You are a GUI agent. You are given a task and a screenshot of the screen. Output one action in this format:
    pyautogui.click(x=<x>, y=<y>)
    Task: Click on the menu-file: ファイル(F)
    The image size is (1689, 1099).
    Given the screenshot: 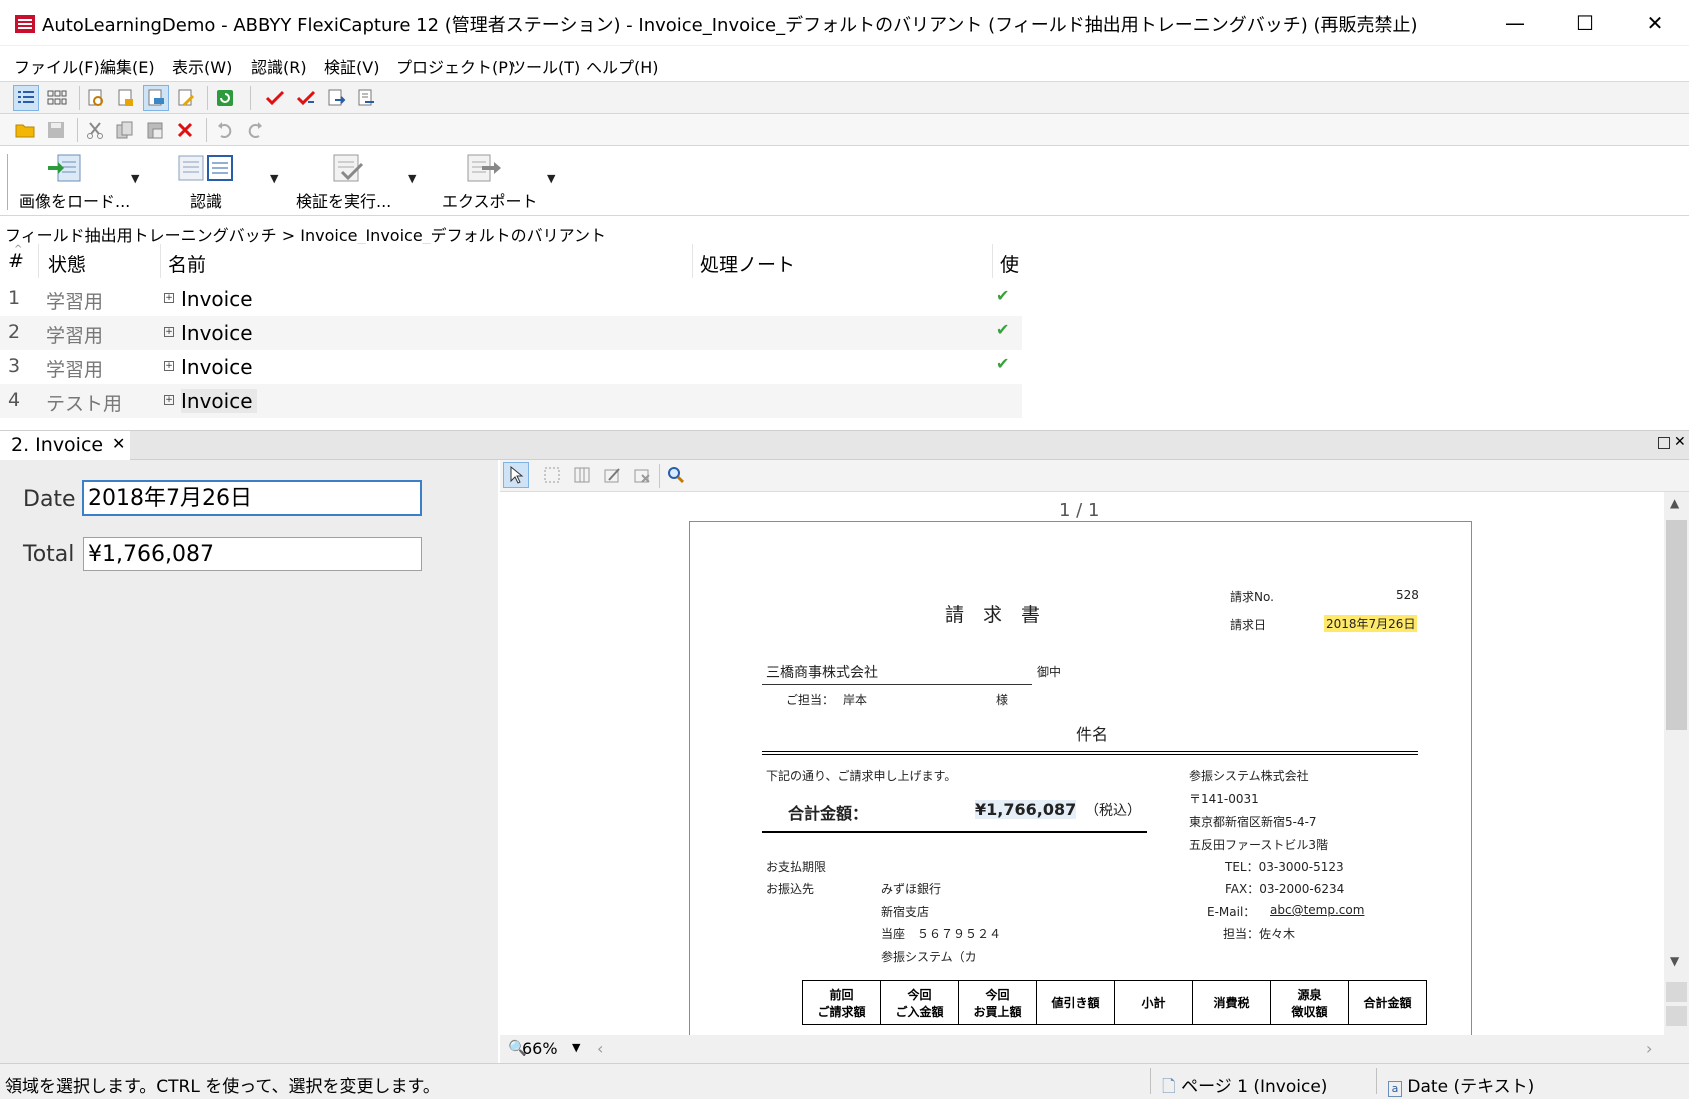 What is the action you would take?
    pyautogui.click(x=57, y=66)
    